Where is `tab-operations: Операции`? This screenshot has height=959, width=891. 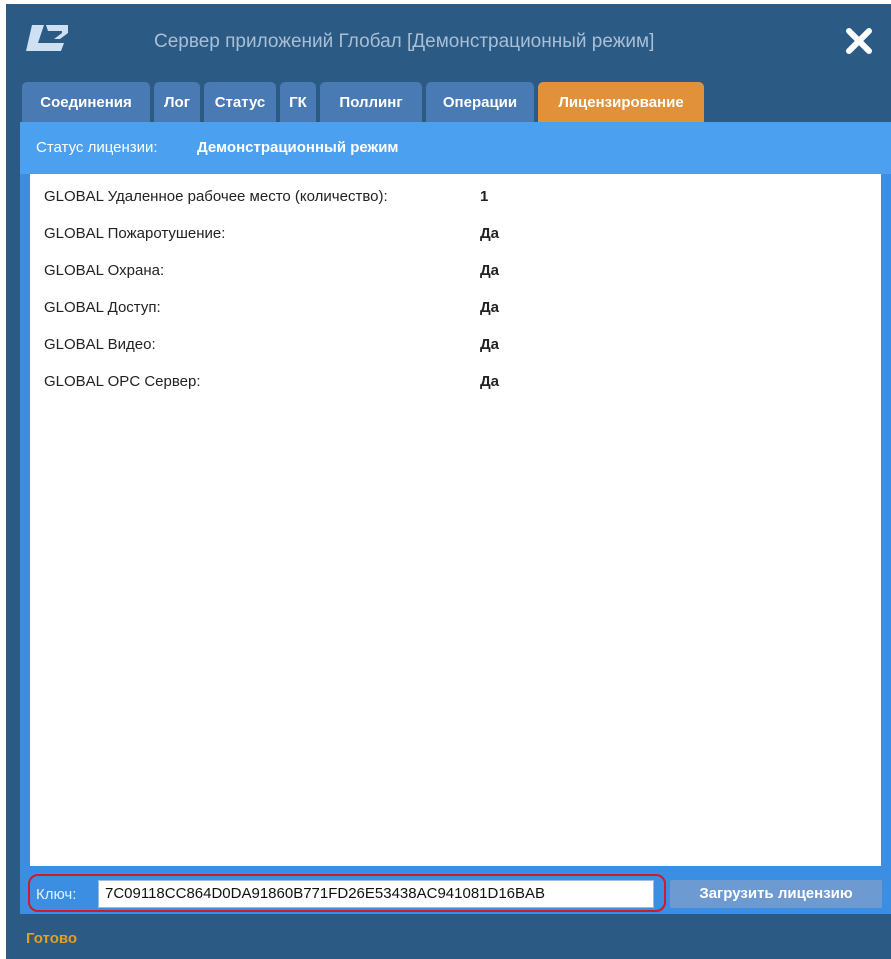 tab-operations: Операции is located at coordinates (480, 102).